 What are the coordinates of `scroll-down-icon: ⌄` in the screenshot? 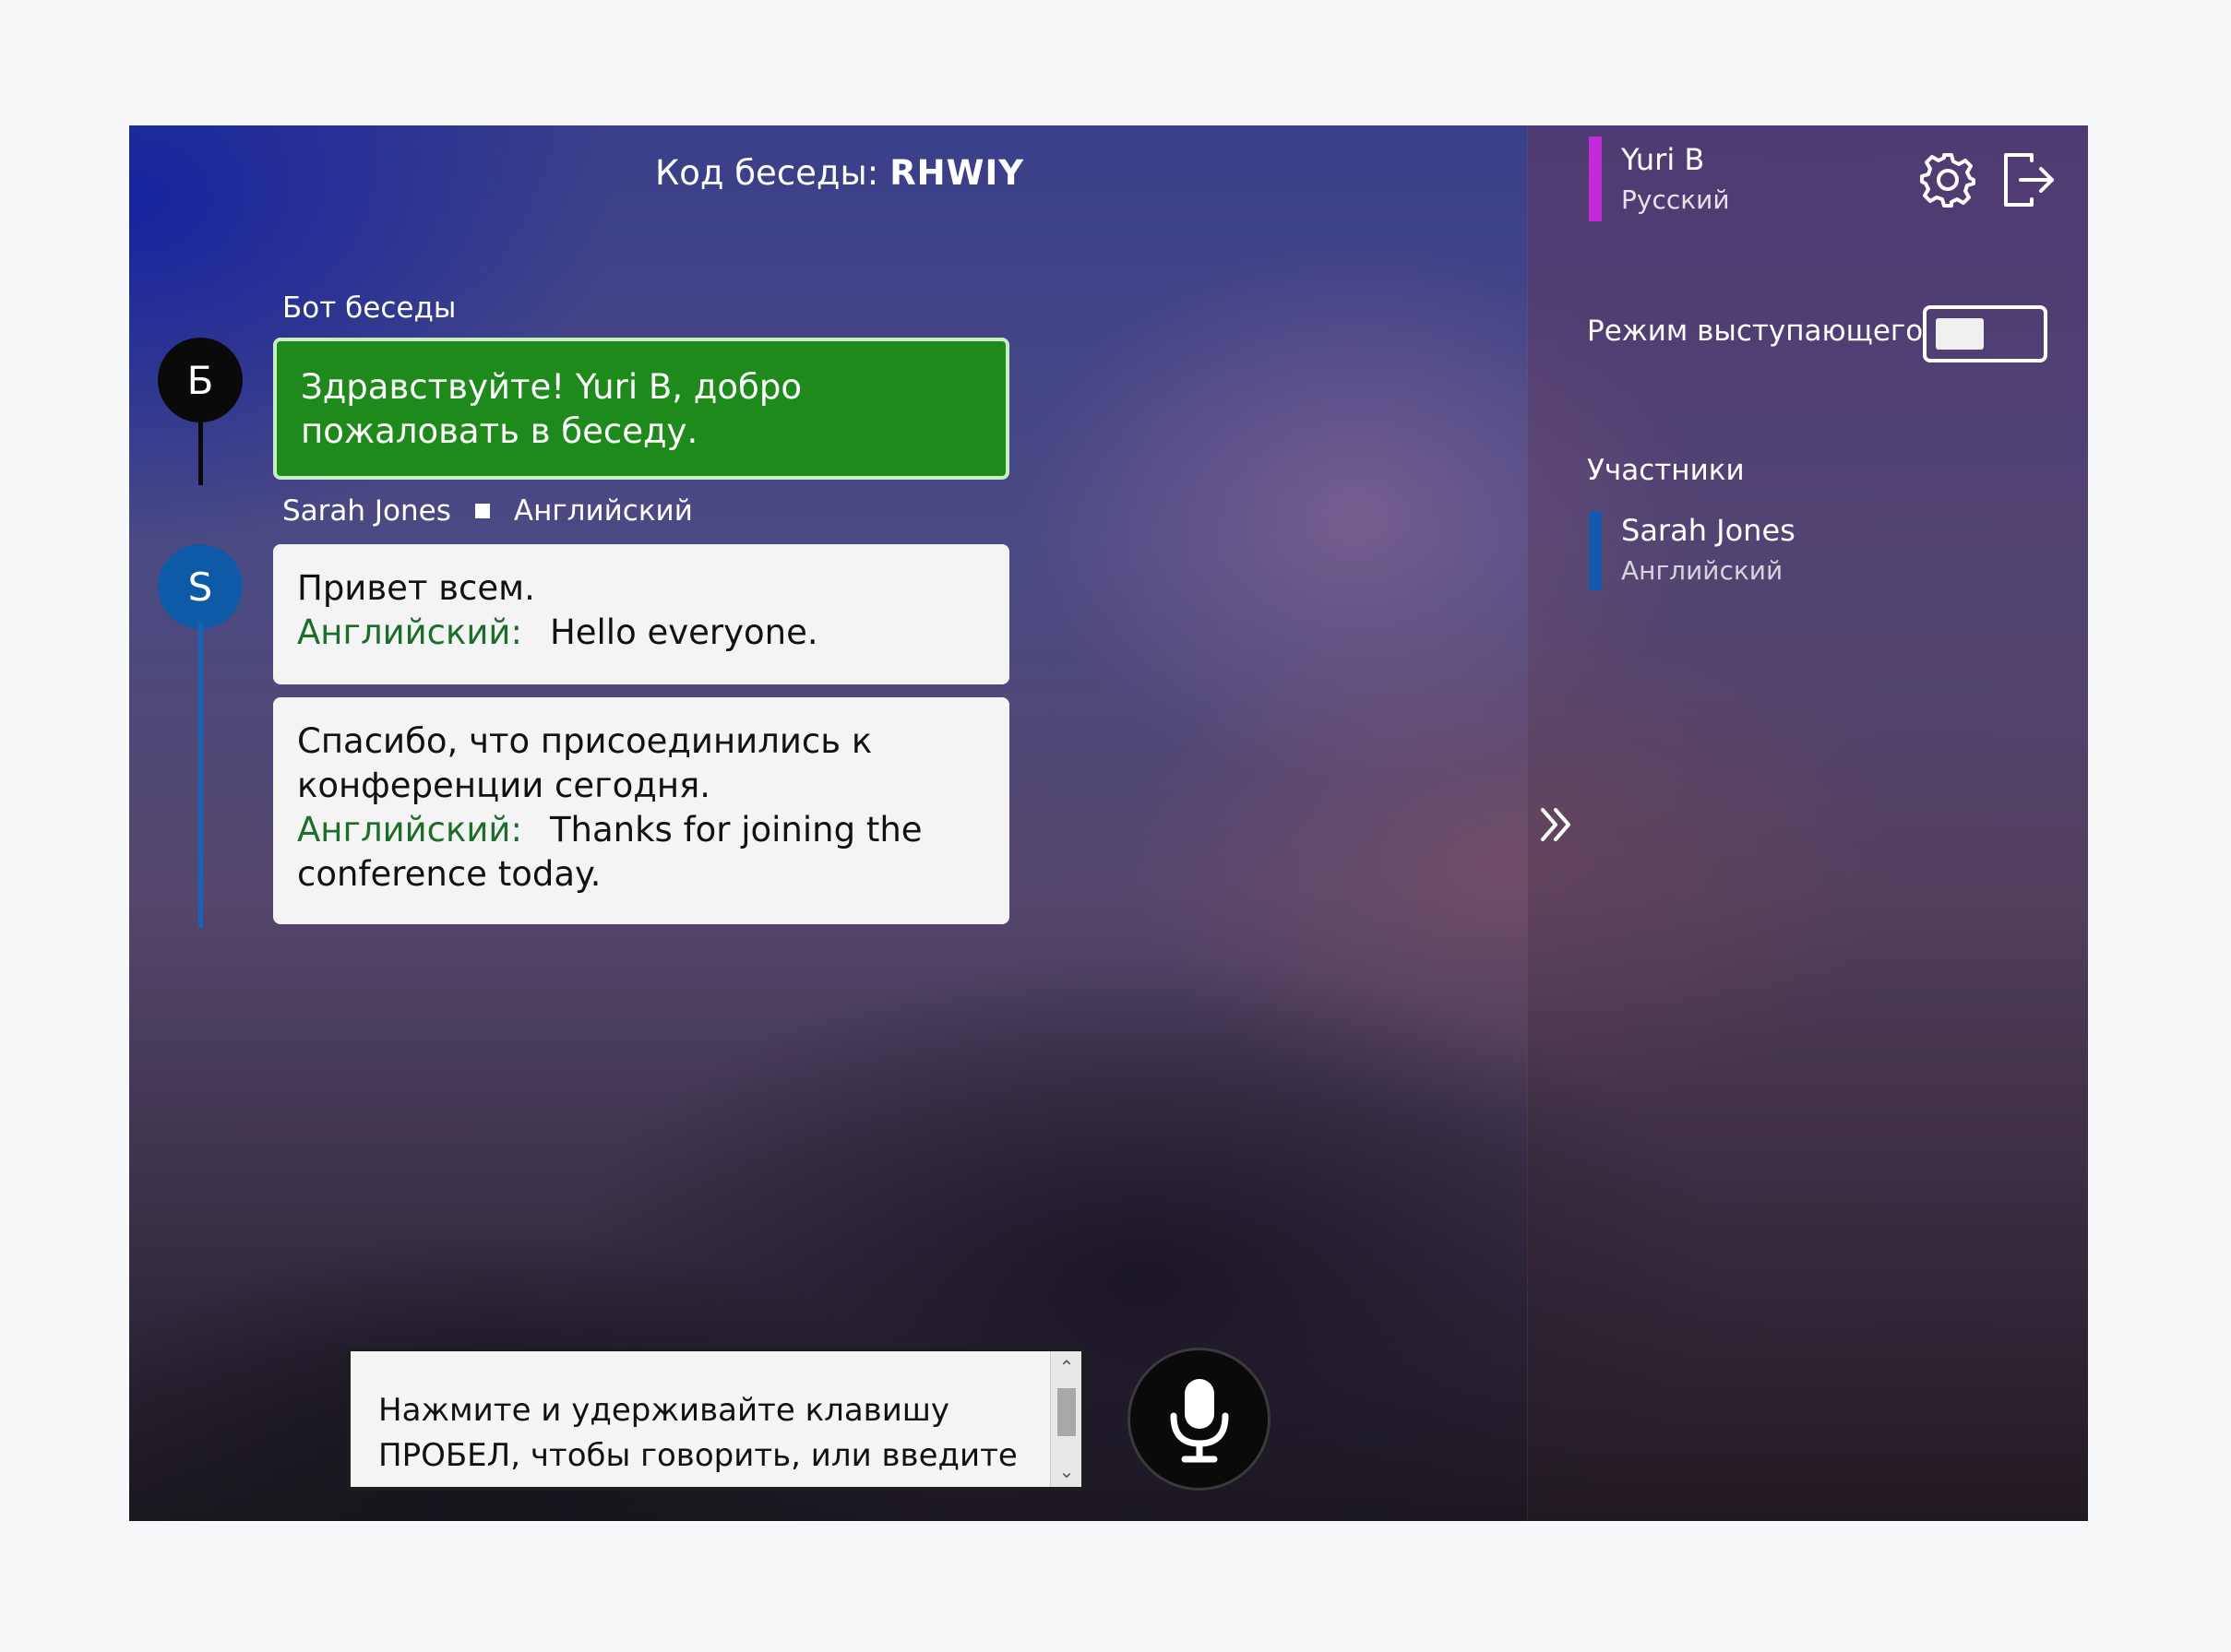 It's located at (1066, 1471).